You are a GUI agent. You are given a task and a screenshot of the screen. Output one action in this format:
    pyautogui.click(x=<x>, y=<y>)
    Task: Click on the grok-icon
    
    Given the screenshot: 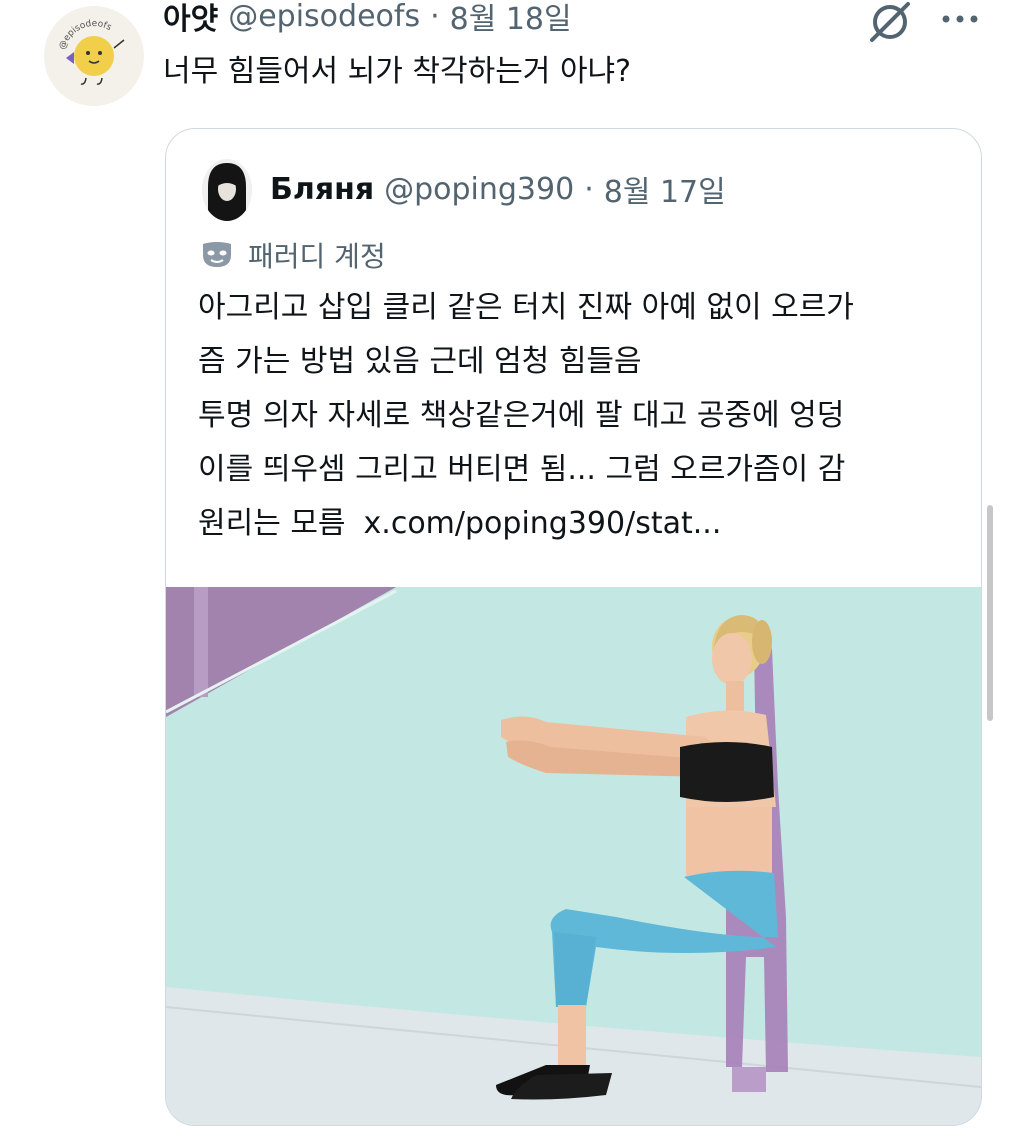 What is the action you would take?
    pyautogui.click(x=890, y=22)
    